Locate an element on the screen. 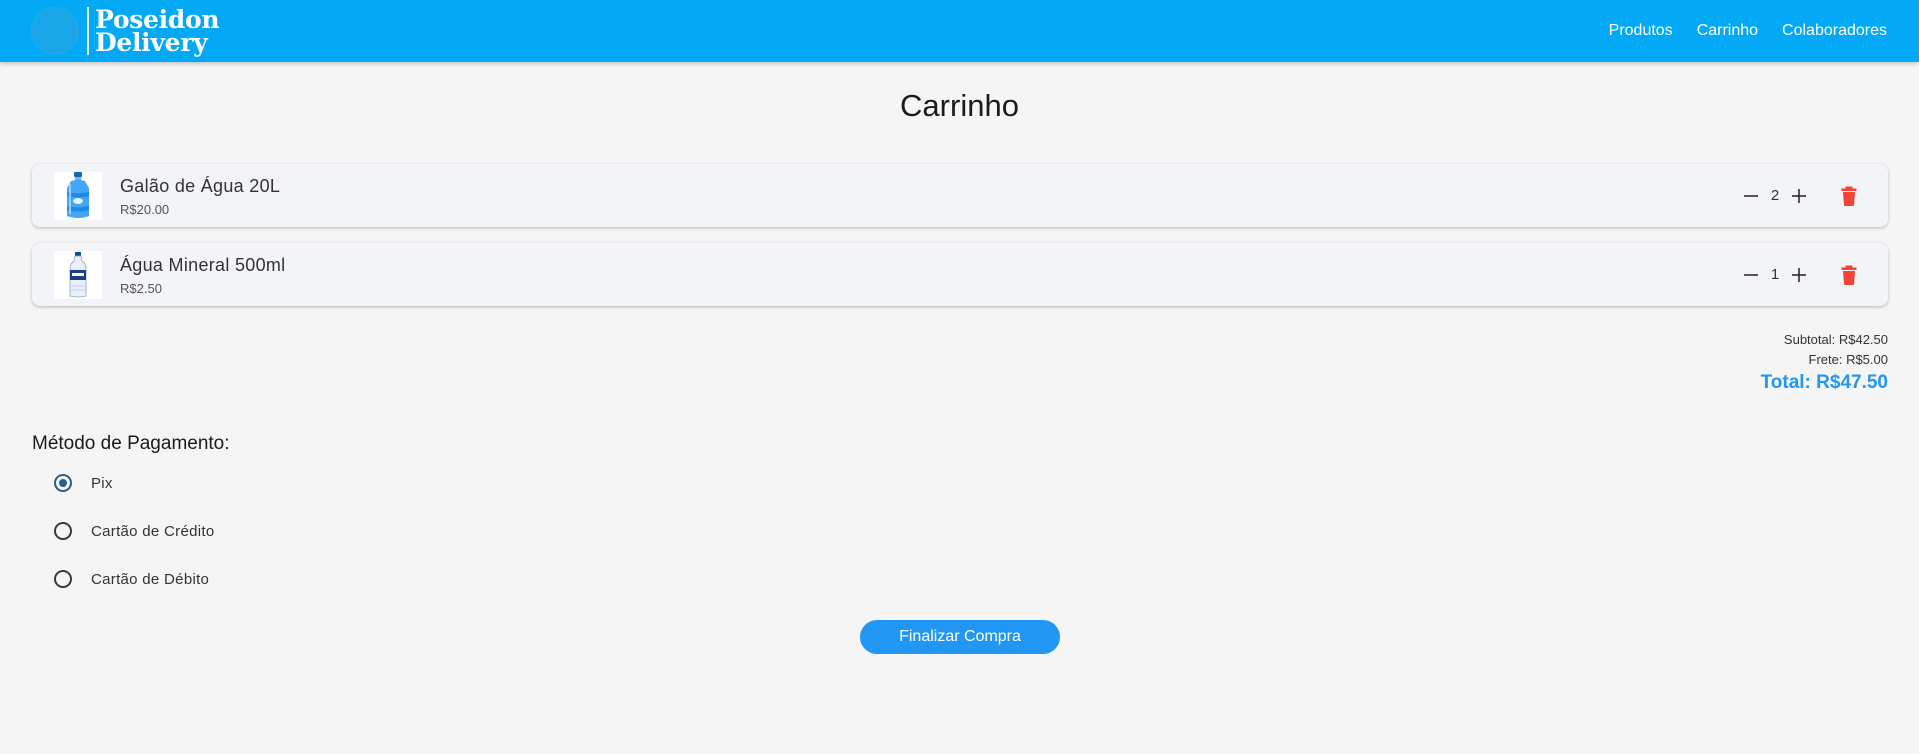 The image size is (1919, 754). cart-item-name: Água Mineral 500ml is located at coordinates (203, 265).